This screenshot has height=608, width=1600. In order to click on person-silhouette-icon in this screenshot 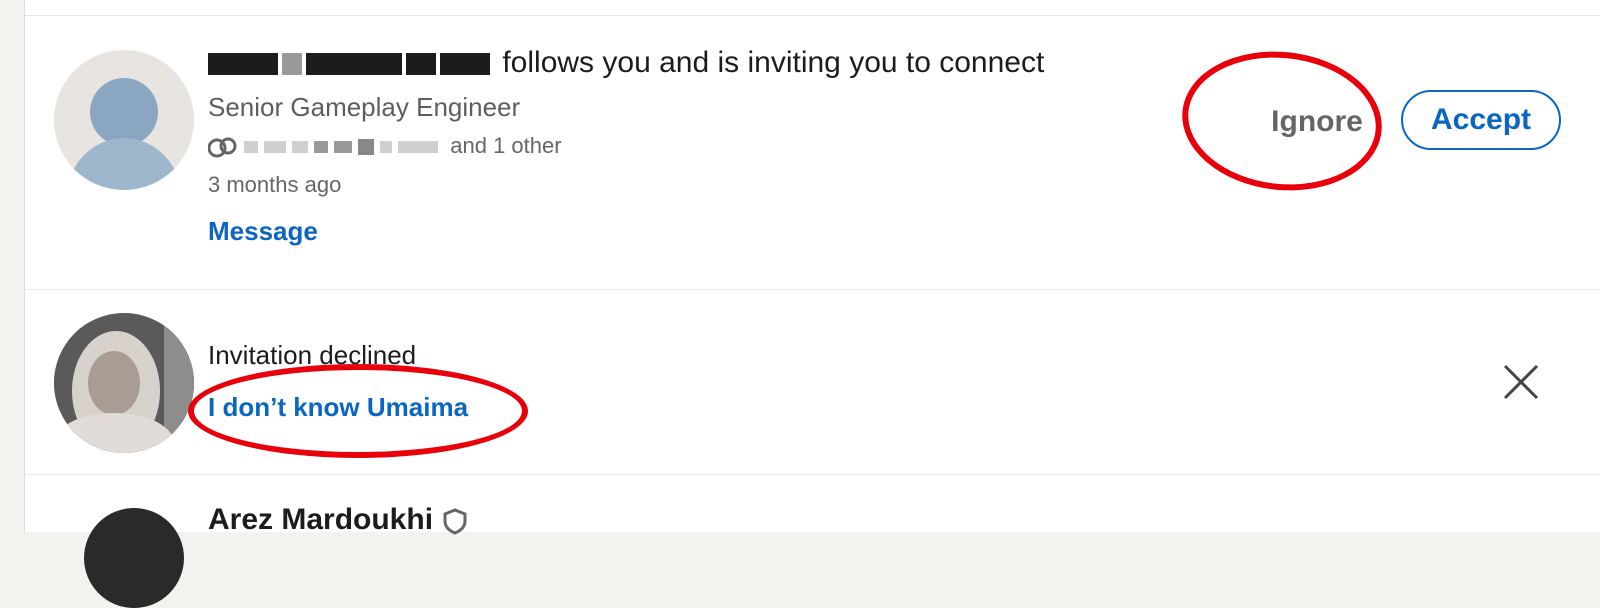, I will do `click(124, 134)`.